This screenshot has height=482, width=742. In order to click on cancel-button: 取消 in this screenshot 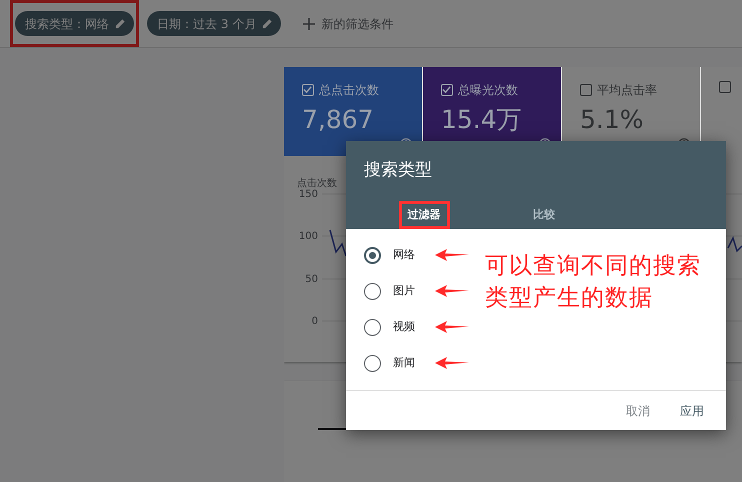, I will do `click(638, 411)`.